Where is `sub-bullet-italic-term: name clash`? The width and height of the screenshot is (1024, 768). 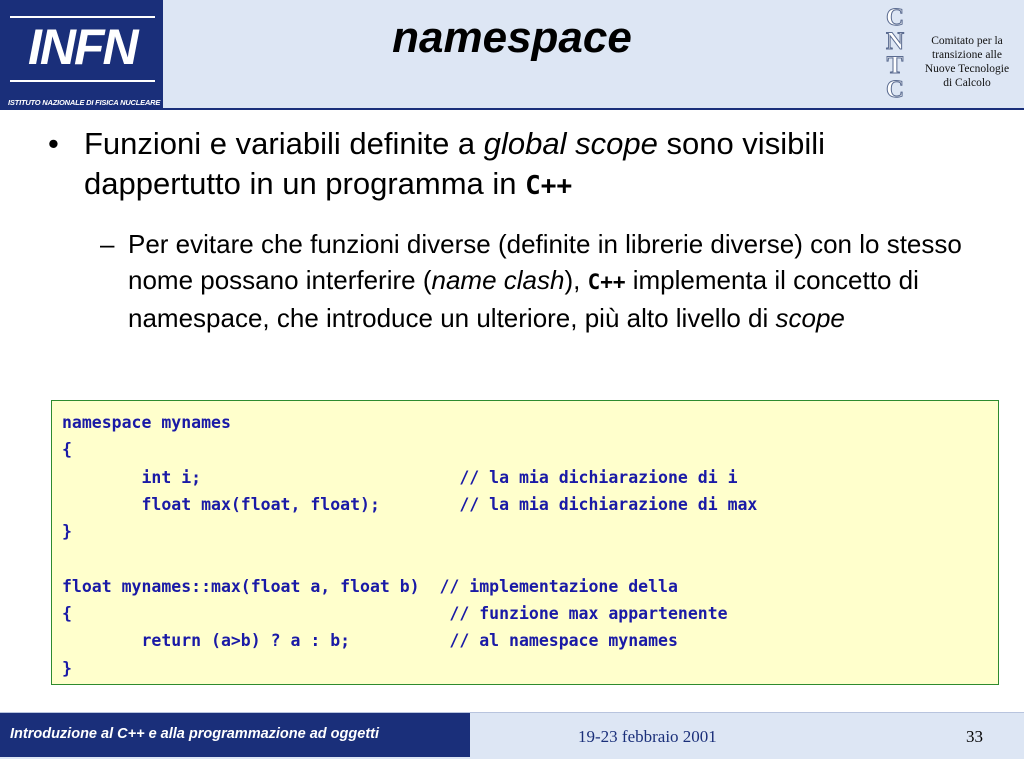 sub-bullet-italic-term: name clash is located at coordinates (498, 280).